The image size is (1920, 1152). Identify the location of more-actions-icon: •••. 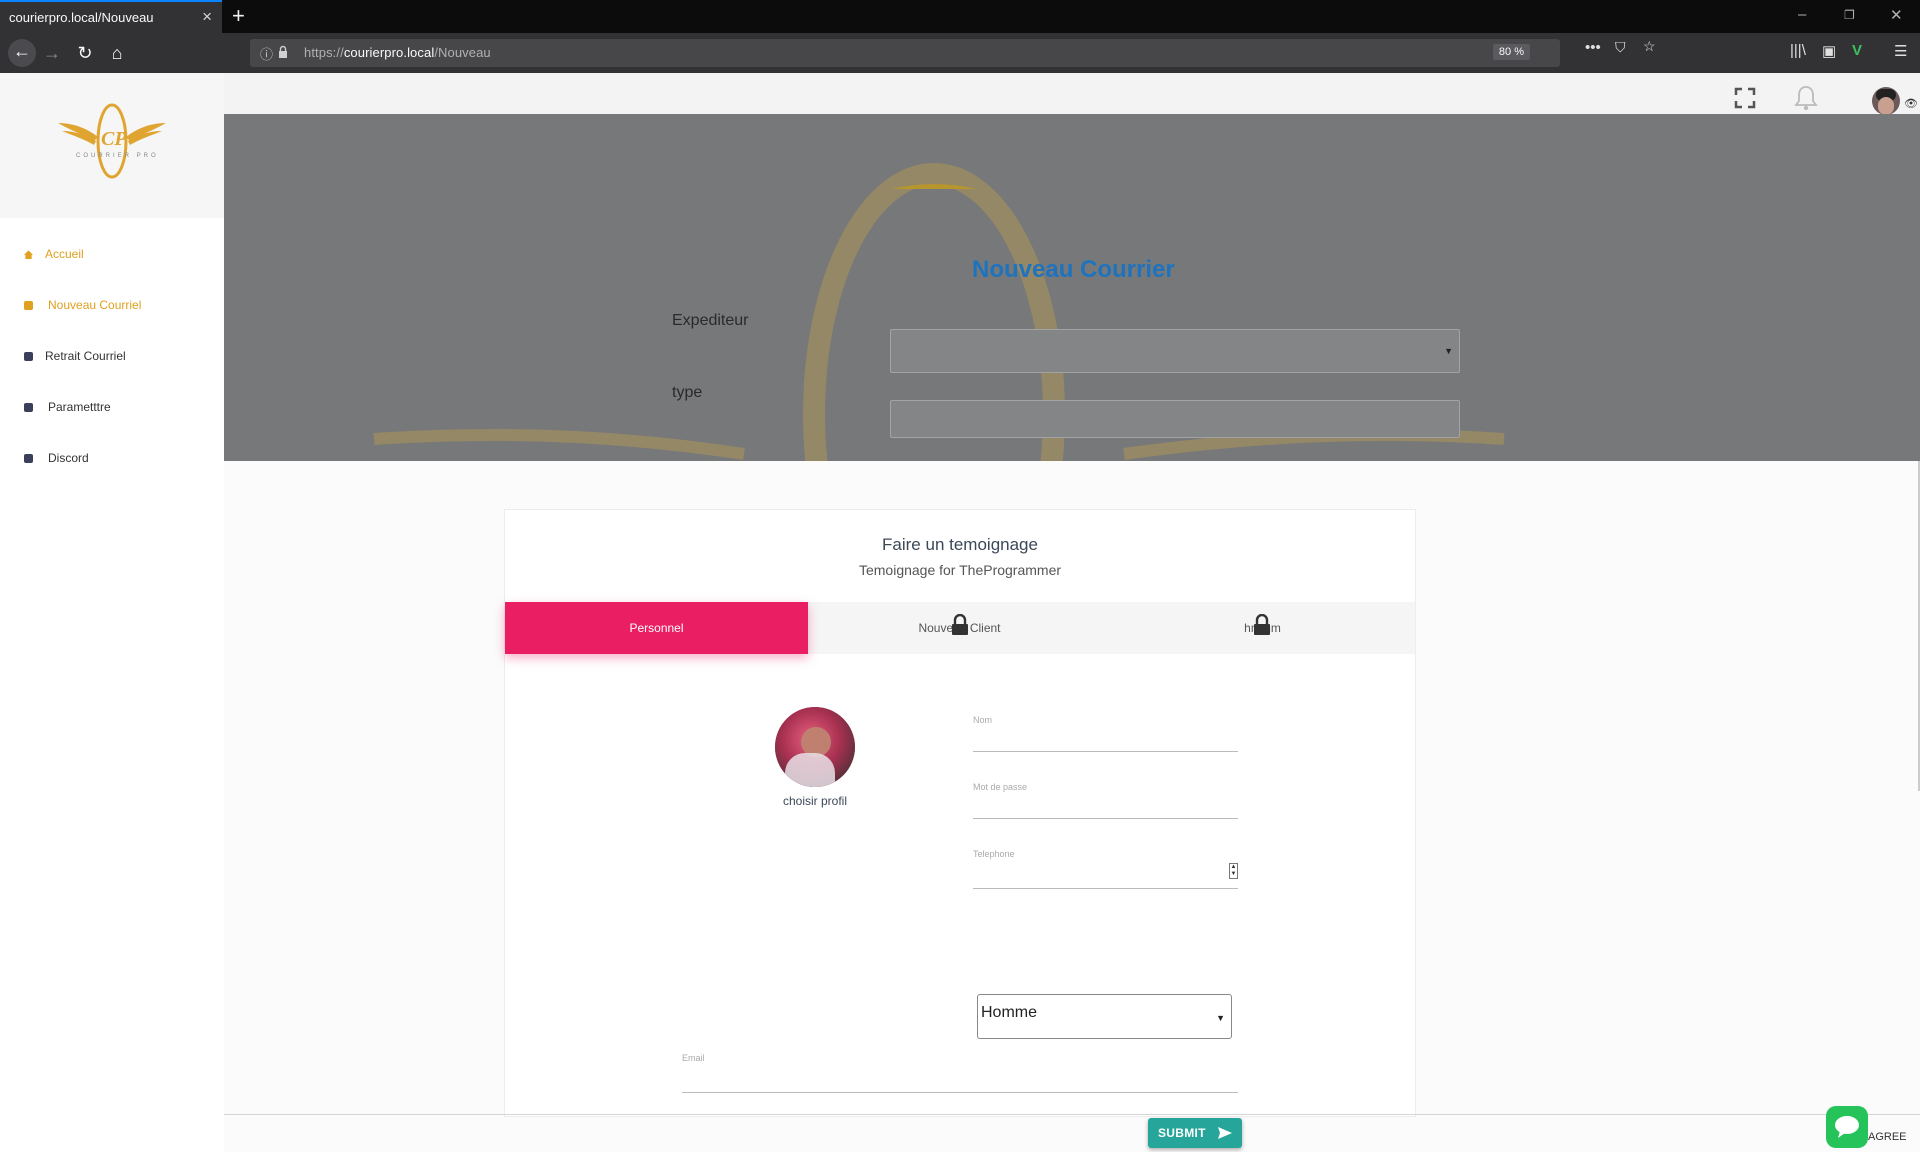
(1593, 47).